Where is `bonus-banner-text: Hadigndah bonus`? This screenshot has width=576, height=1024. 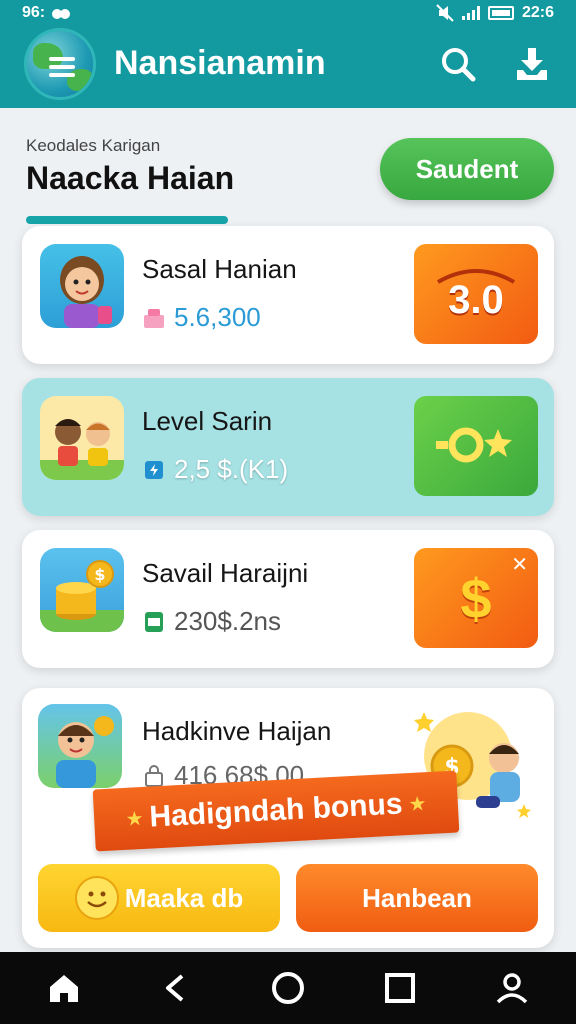 bonus-banner-text: Hadigndah bonus is located at coordinates (276, 810).